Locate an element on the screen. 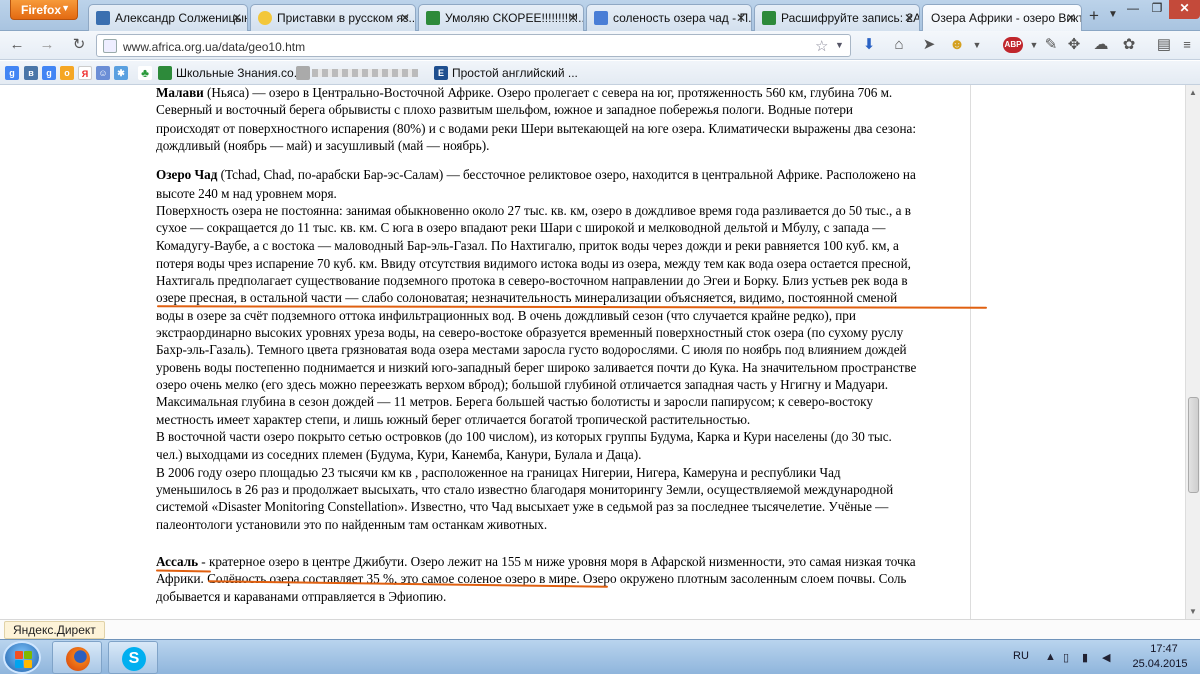 This screenshot has width=1200, height=674. home-icon: ⌂ is located at coordinates (899, 45).